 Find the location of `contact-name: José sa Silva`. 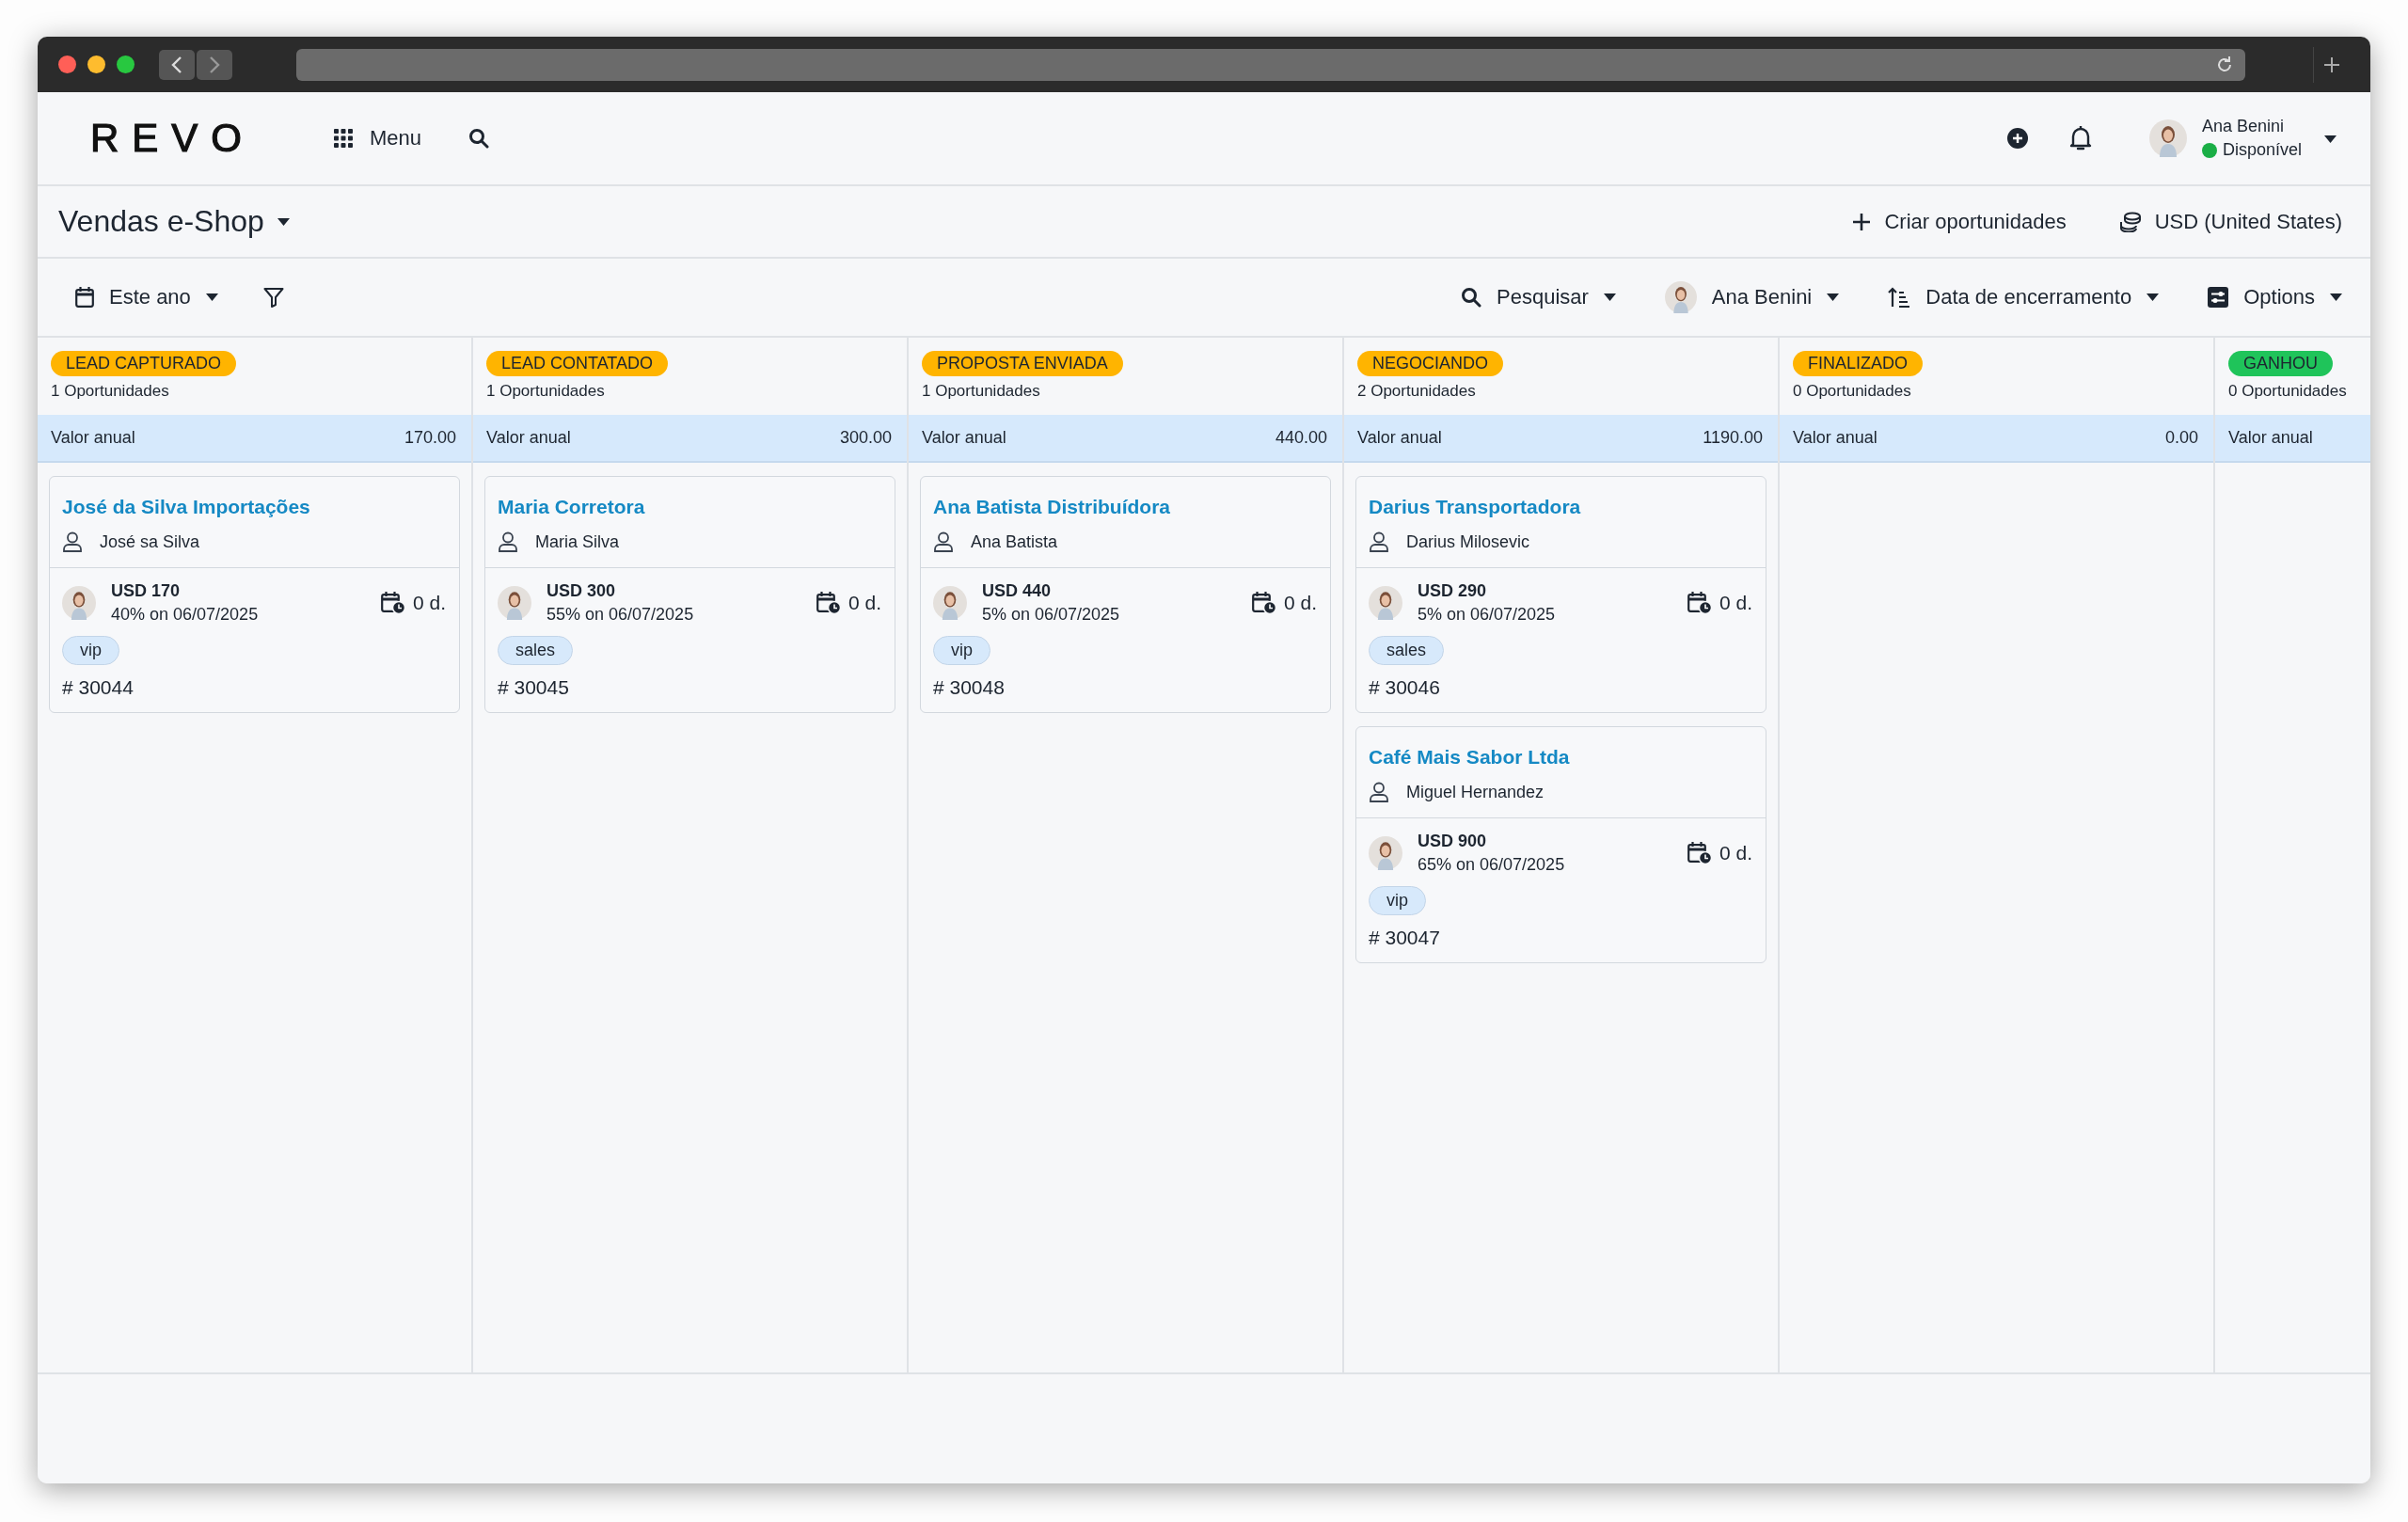

contact-name: José sa Silva is located at coordinates (150, 541).